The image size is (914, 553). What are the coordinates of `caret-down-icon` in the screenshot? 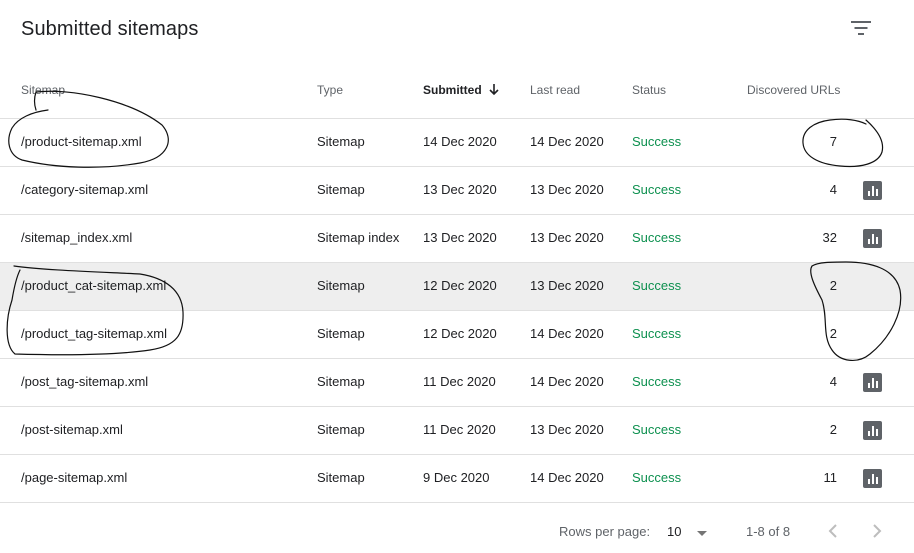 It's located at (702, 533).